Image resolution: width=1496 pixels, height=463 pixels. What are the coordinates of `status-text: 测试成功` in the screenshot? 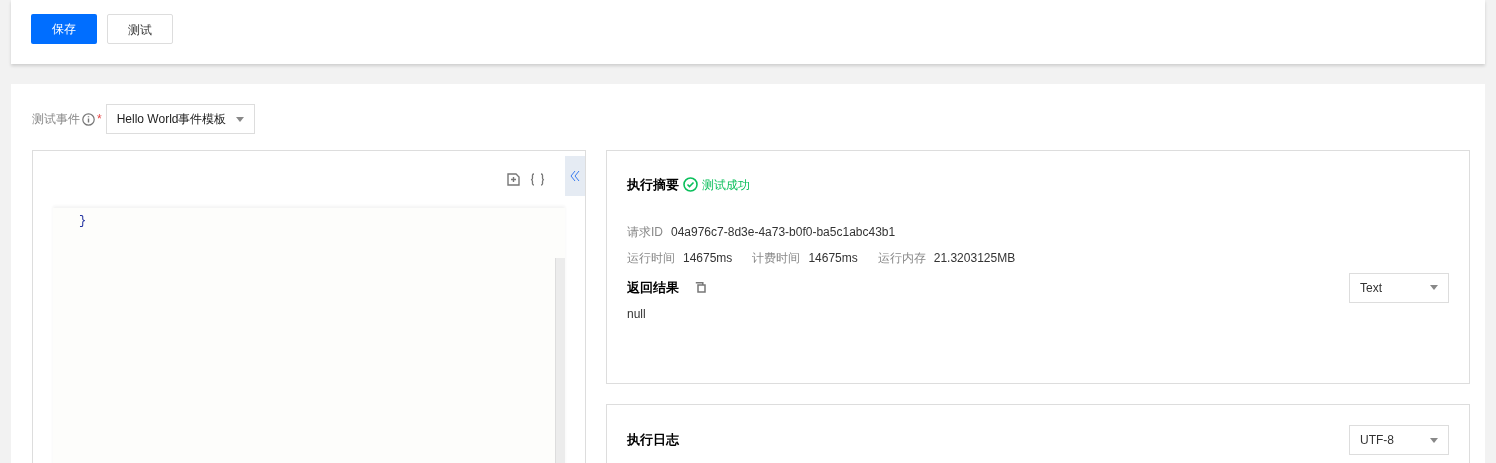 It's located at (726, 185).